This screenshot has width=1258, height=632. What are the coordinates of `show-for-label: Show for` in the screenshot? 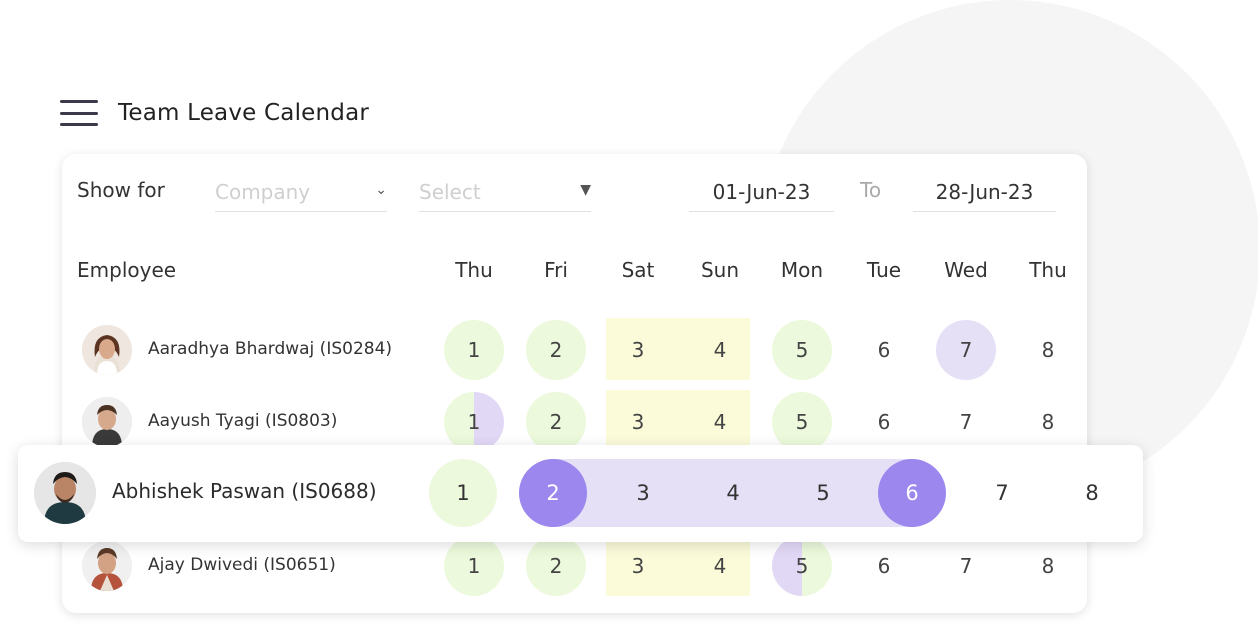 It's located at (121, 190).